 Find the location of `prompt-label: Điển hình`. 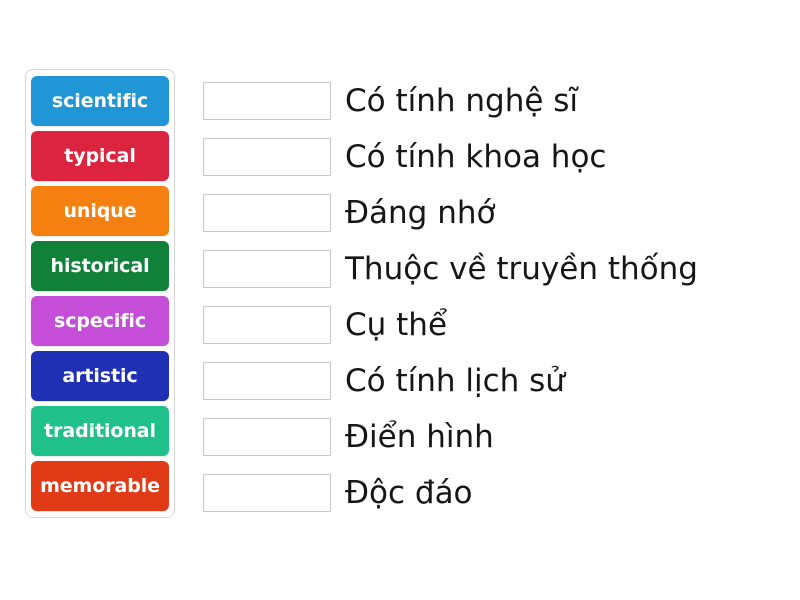

prompt-label: Điển hình is located at coordinates (419, 436).